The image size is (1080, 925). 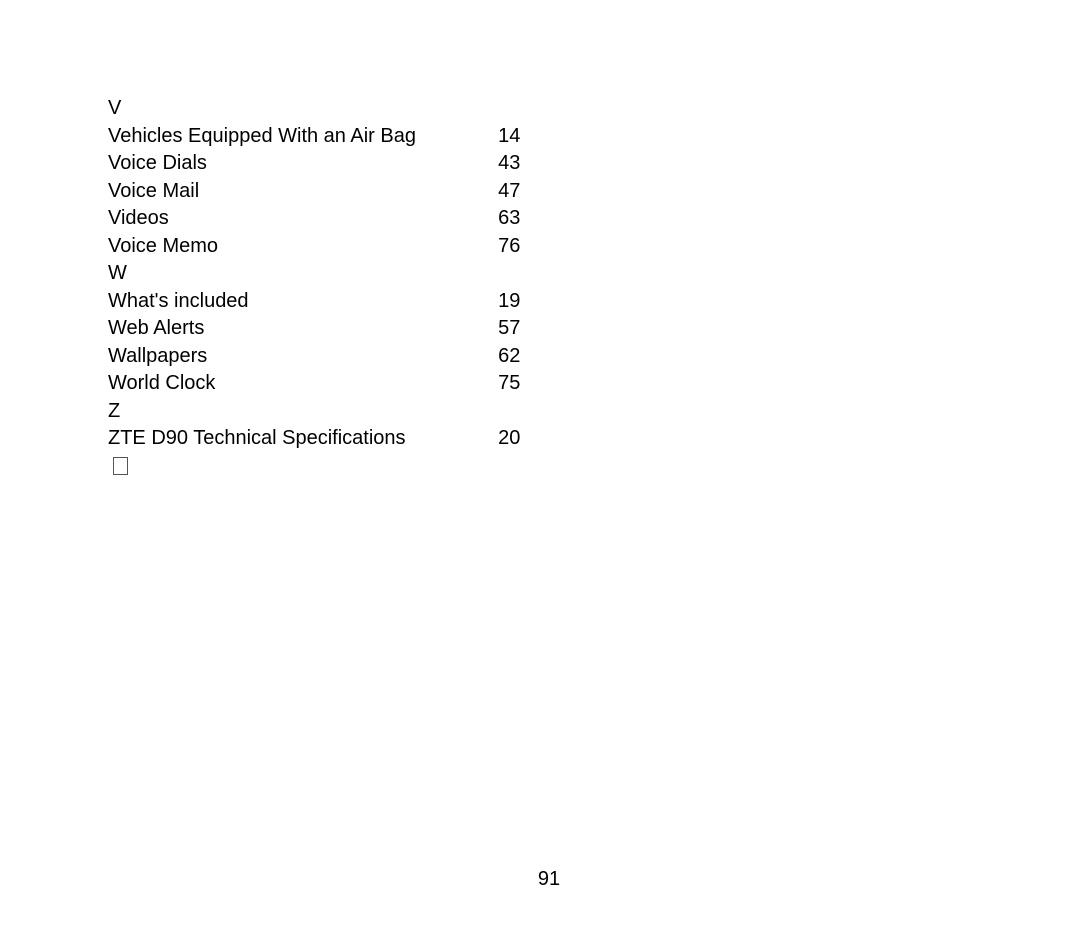 What do you see at coordinates (509, 383) in the screenshot?
I see `entry-page: 75` at bounding box center [509, 383].